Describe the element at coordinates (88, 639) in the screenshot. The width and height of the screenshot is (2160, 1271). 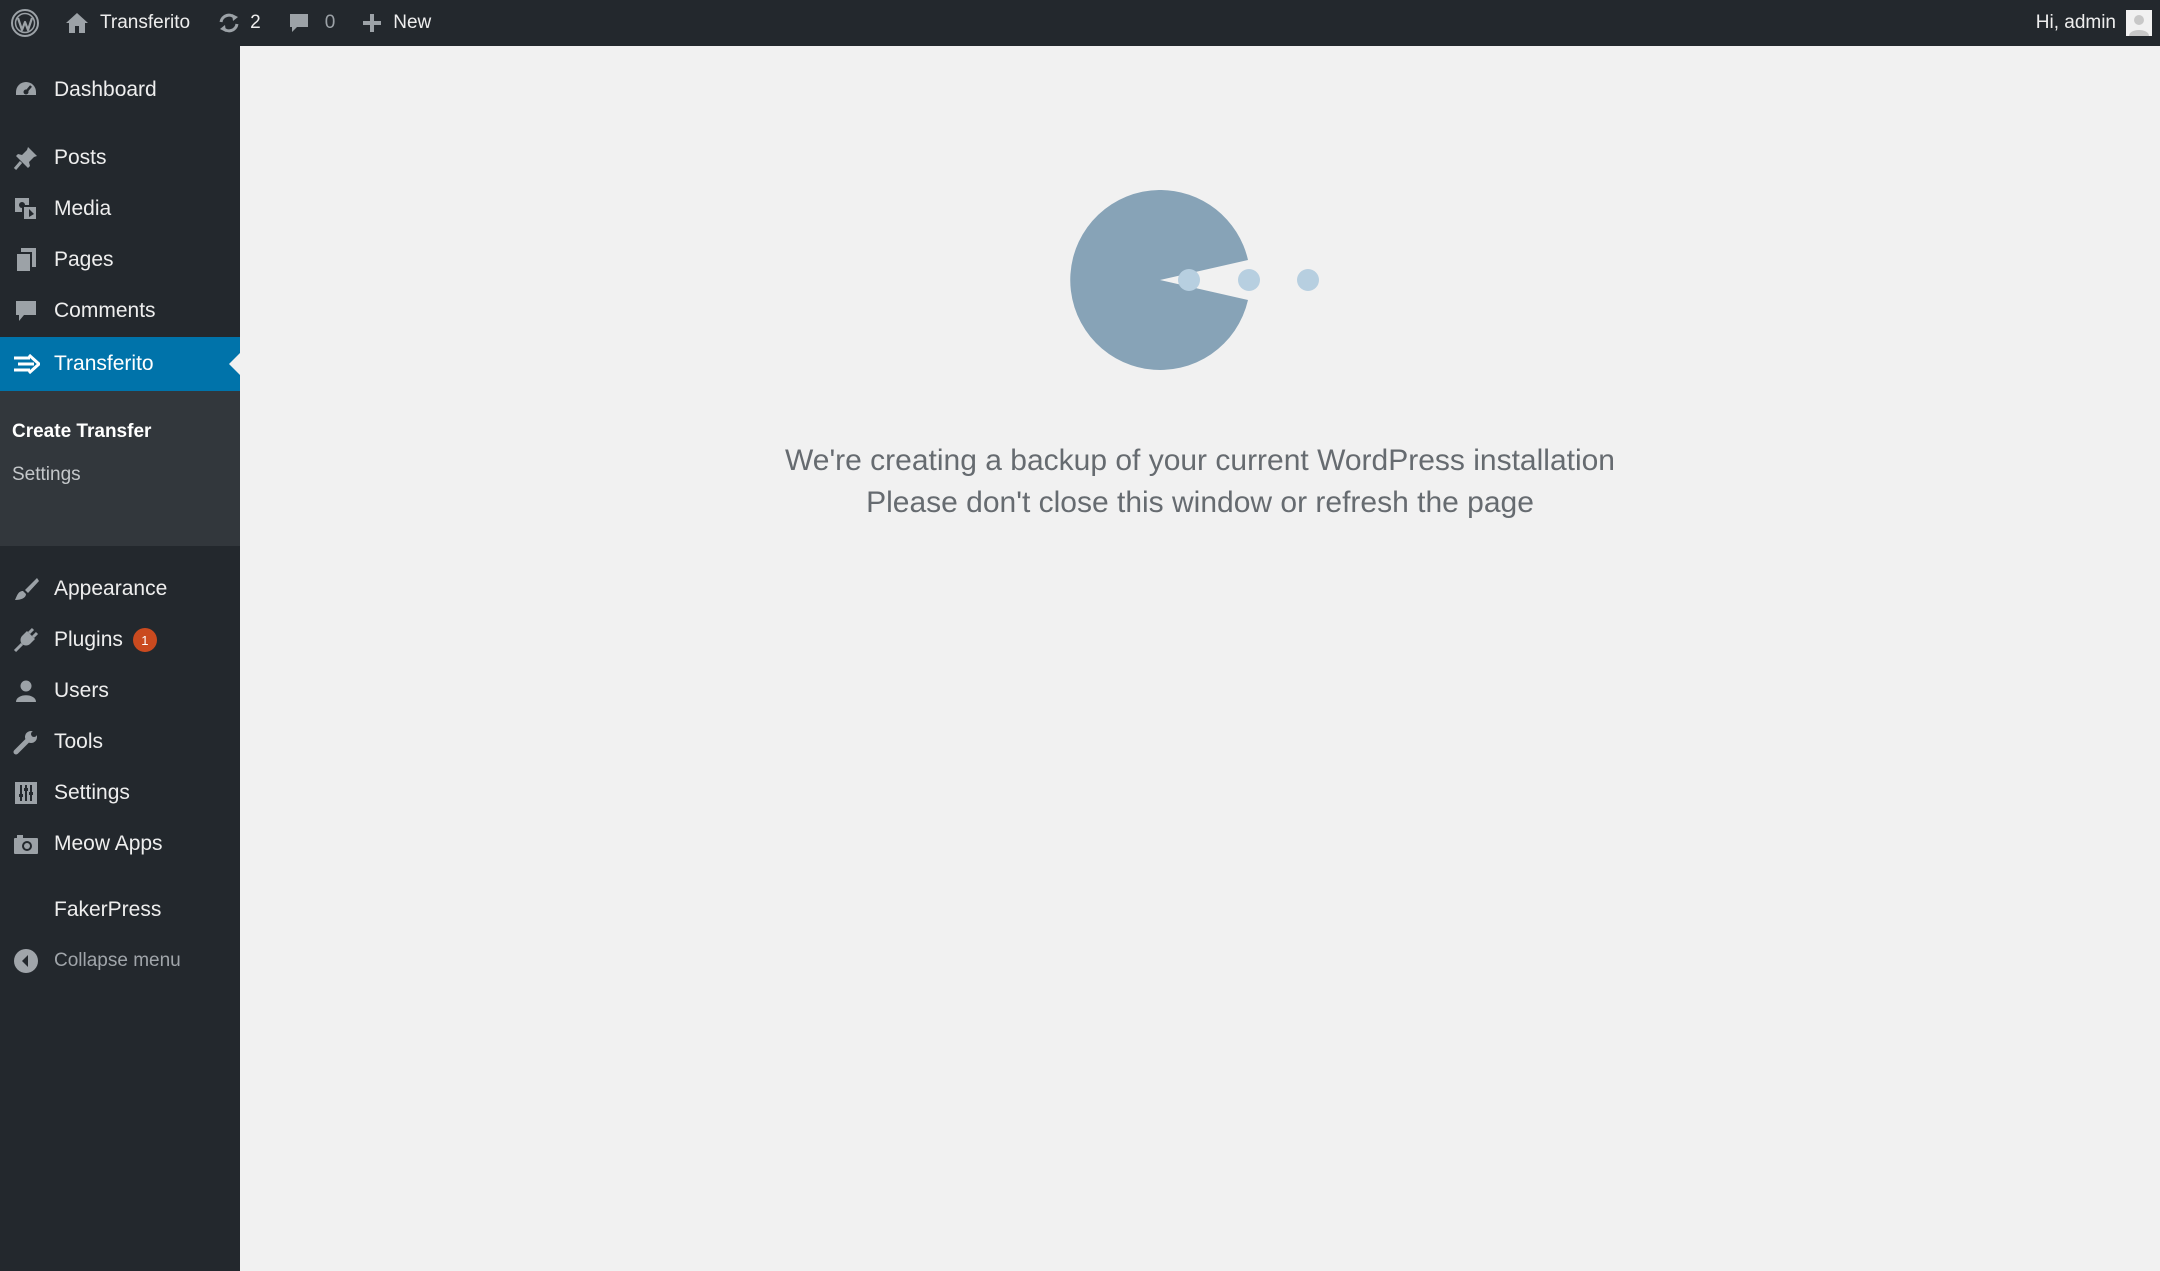
I see `sidebar-item-label: Plugins` at that location.